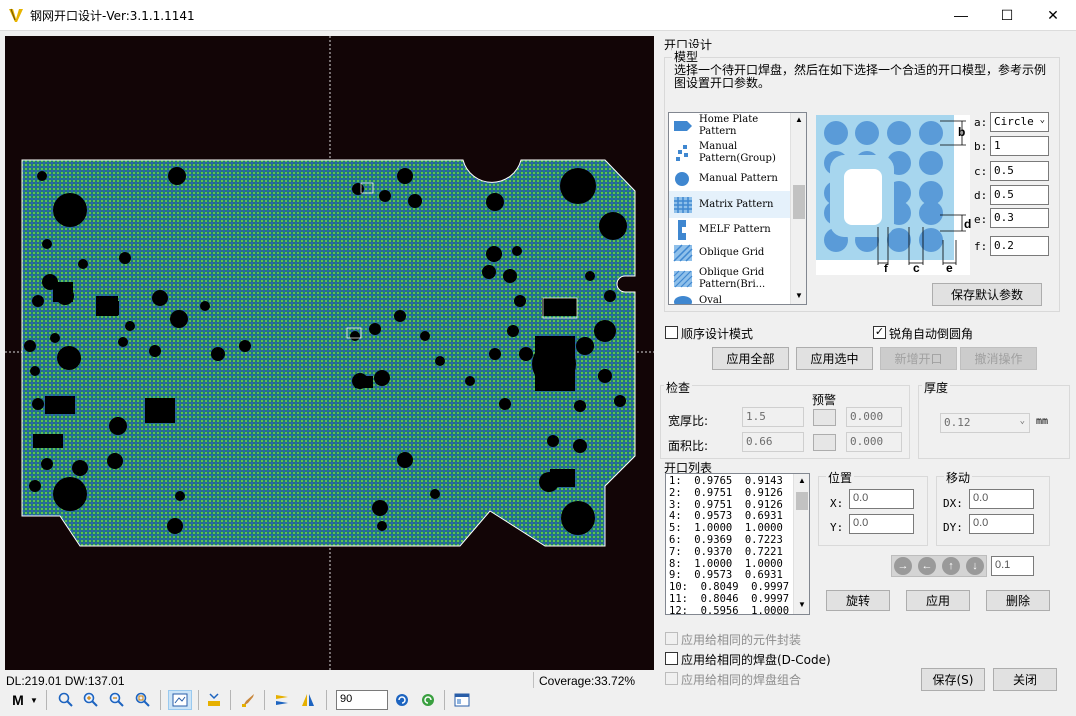 Image resolution: width=1076 pixels, height=716 pixels. Describe the element at coordinates (756, 660) in the screenshot. I see `same-dcode-label: 应用给相同的焊盘(D-Code)` at that location.